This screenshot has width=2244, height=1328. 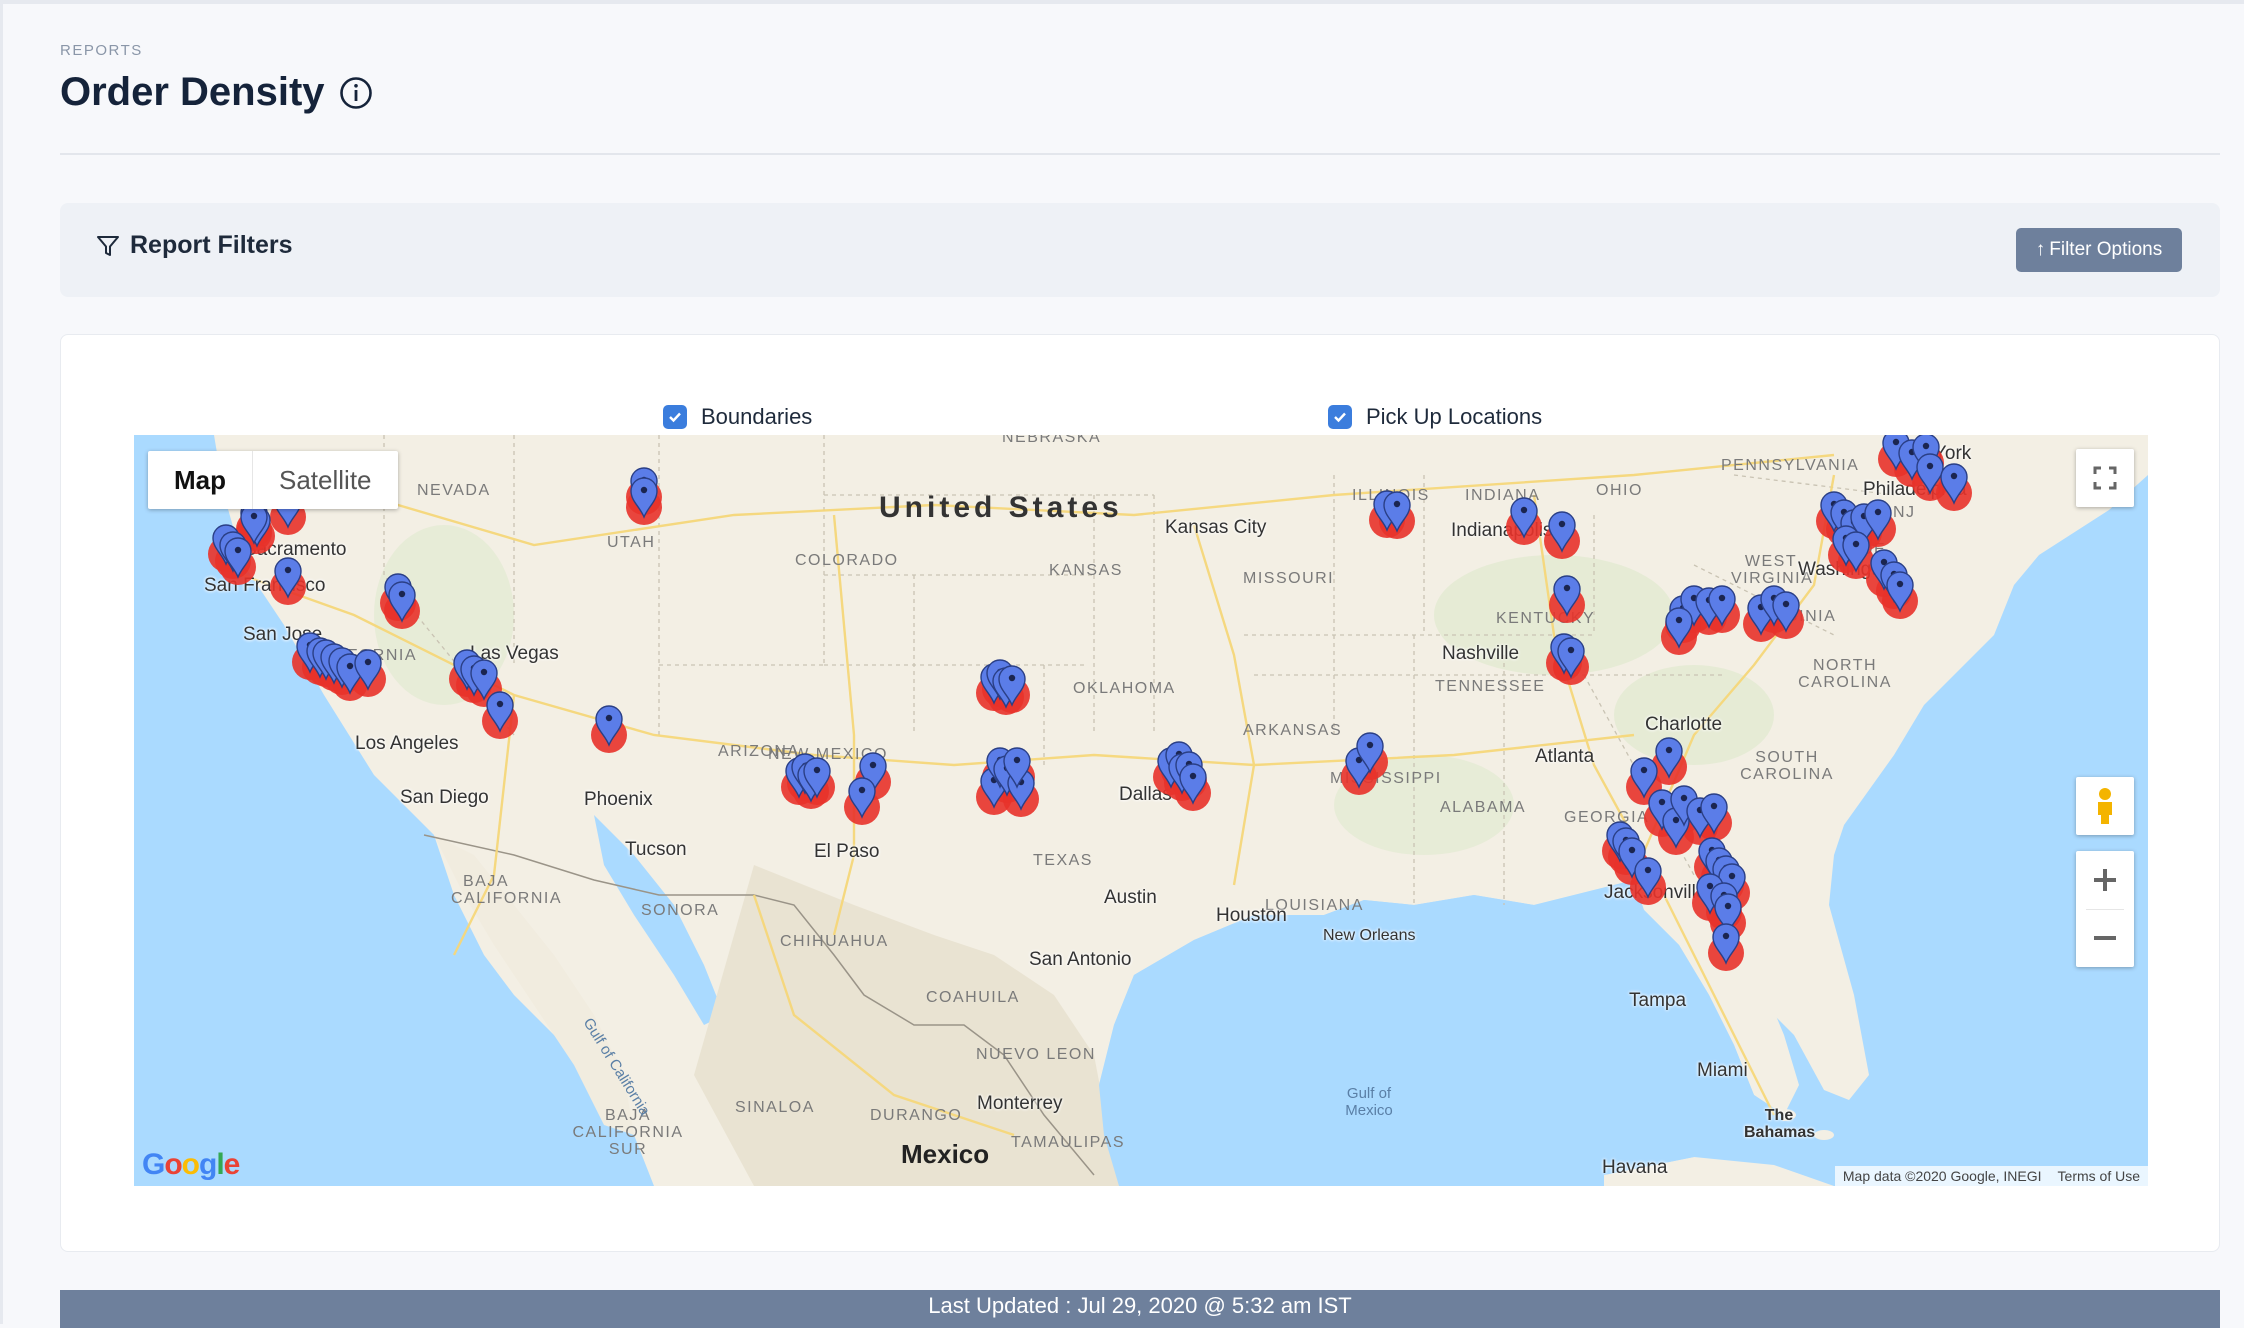 I want to click on zoom-in-icon, so click(x=2105, y=880).